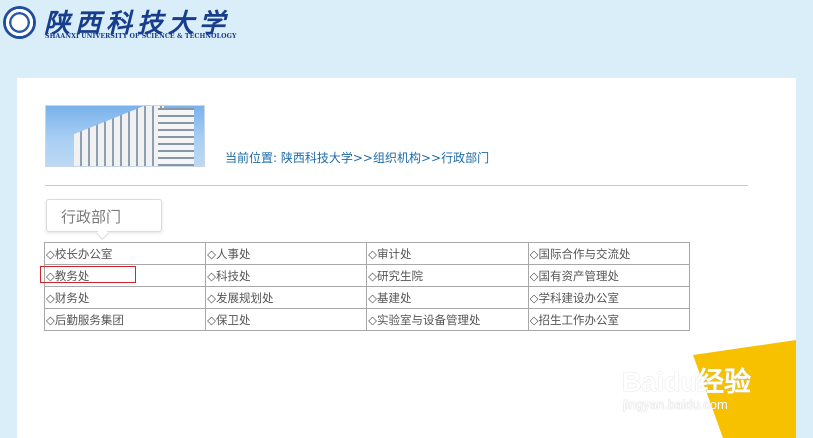  I want to click on divider, so click(396, 185).